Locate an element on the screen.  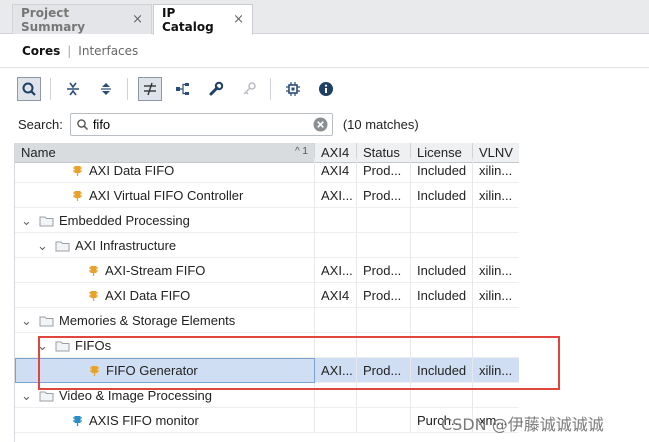
customize-ip-button is located at coordinates (216, 89).